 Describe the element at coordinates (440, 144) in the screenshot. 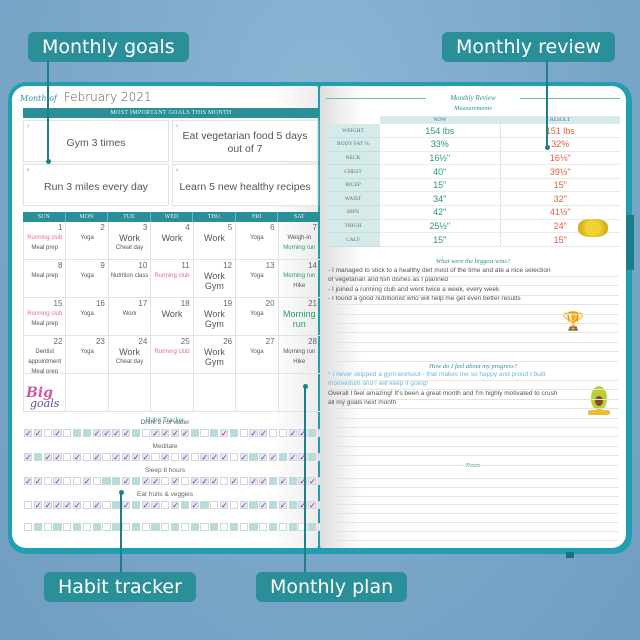

I see `measurement-now: 33%` at that location.